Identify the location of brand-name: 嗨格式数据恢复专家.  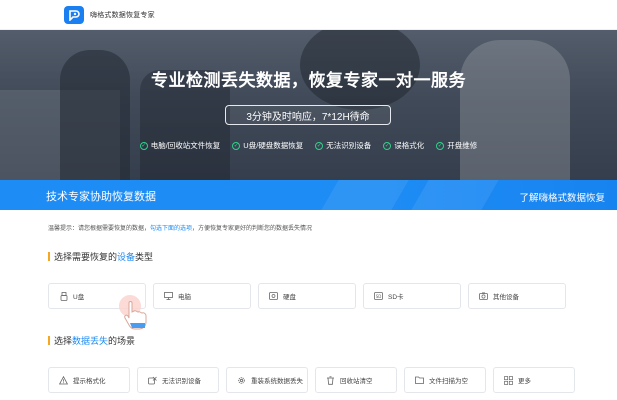
(122, 15).